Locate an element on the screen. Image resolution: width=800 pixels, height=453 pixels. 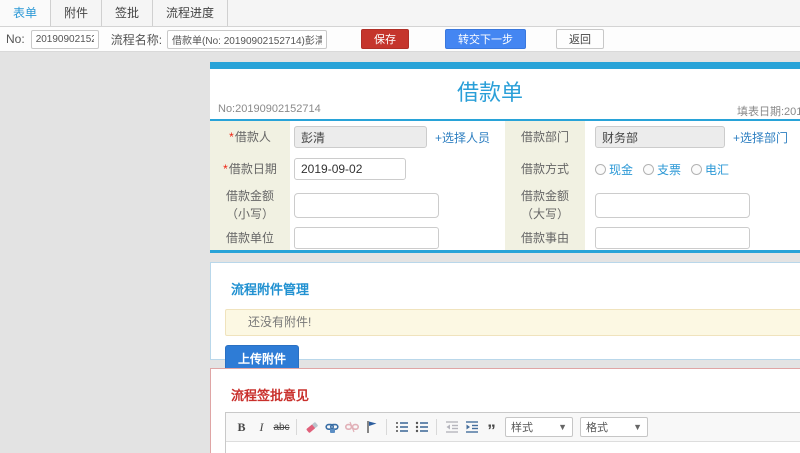
loan-method-label: 借款方式 is located at coordinates (545, 169).